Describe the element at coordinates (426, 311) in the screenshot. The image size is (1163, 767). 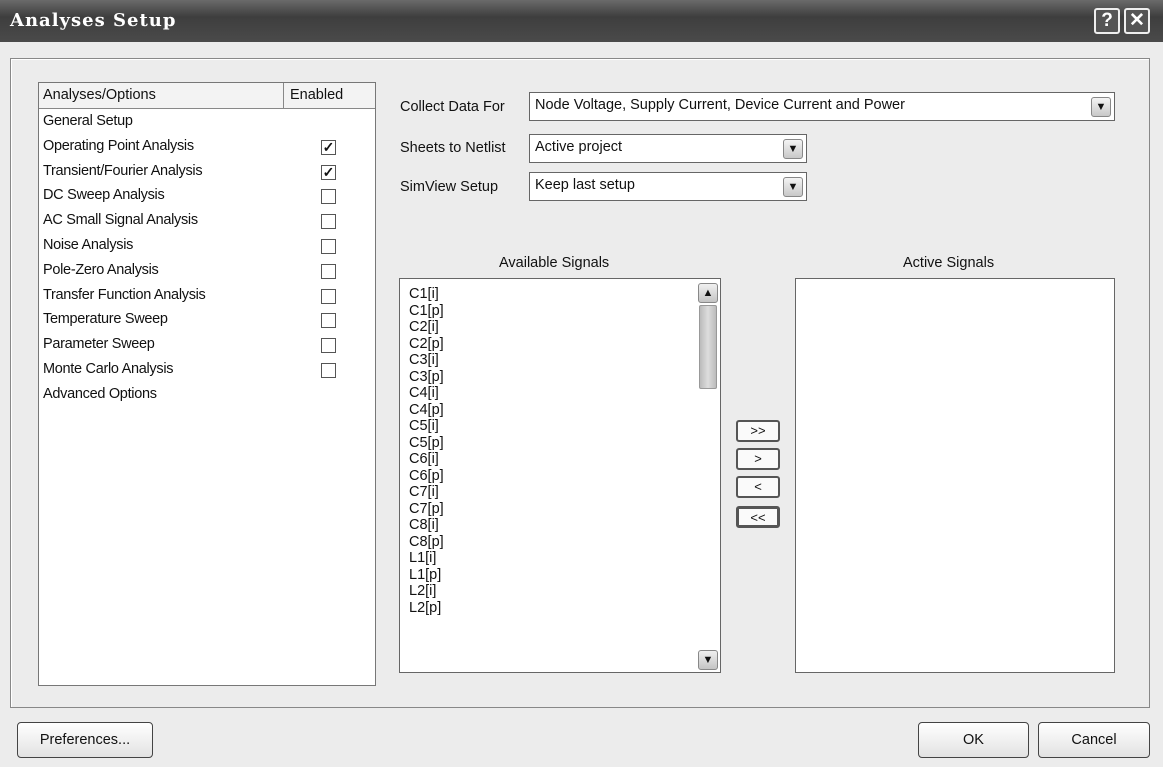
I see `signal-item: C1[p]` at that location.